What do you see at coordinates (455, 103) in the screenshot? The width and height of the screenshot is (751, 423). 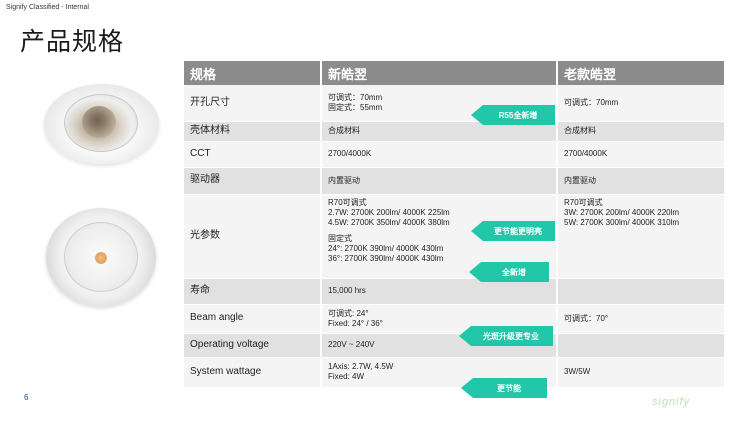 I see `table-row: 开孔尺寸 可调式：70mm 固定式：55mm 可调式：70mm` at bounding box center [455, 103].